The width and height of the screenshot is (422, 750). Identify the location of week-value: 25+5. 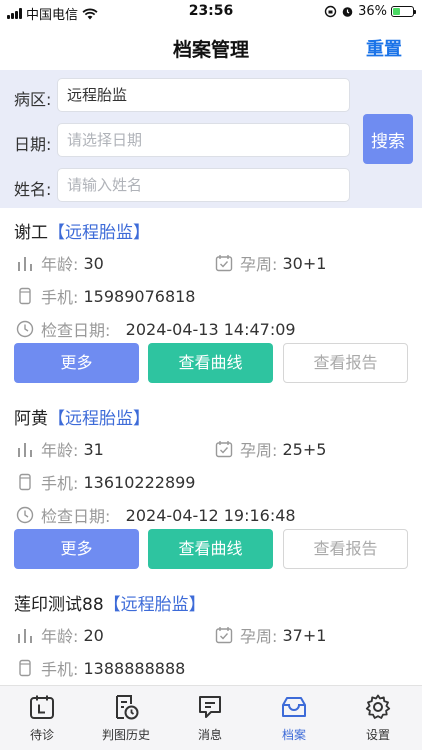
(304, 449).